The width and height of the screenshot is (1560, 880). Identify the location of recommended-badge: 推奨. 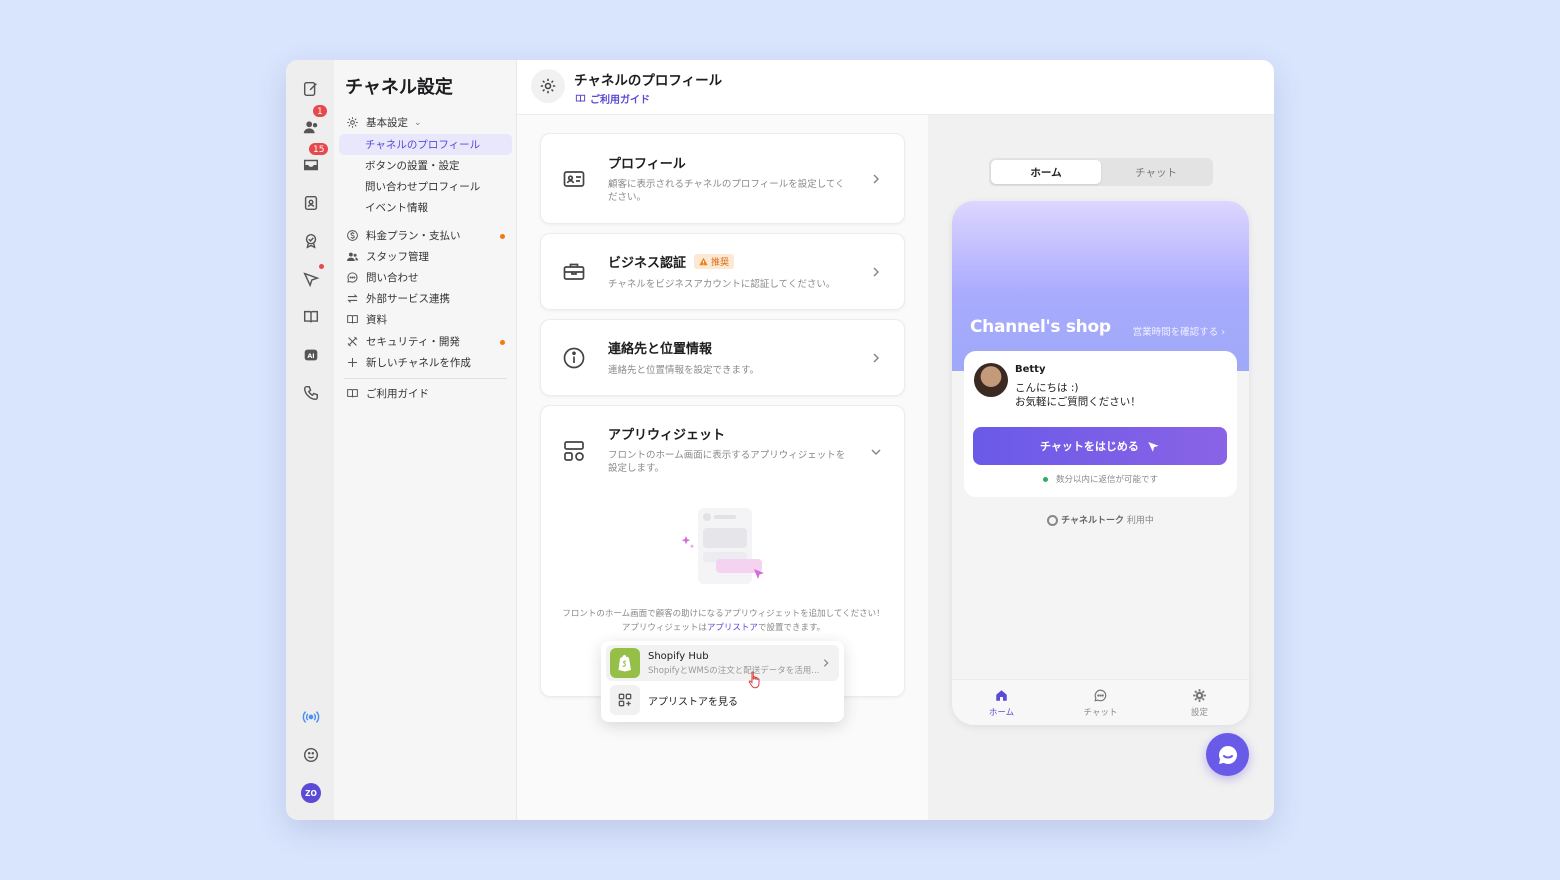
(714, 261).